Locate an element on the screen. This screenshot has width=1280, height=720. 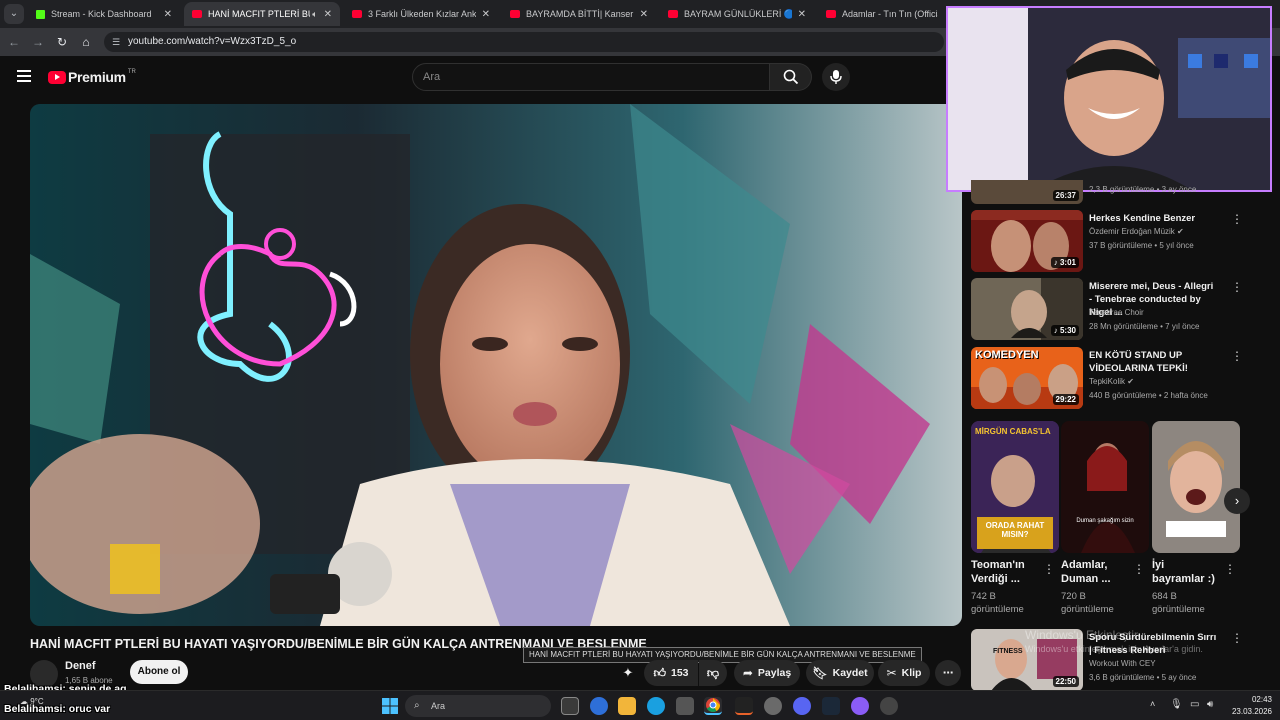
channel-name: Özdemir Erdoğan Müzik ✔ is located at coordinates (1136, 231).